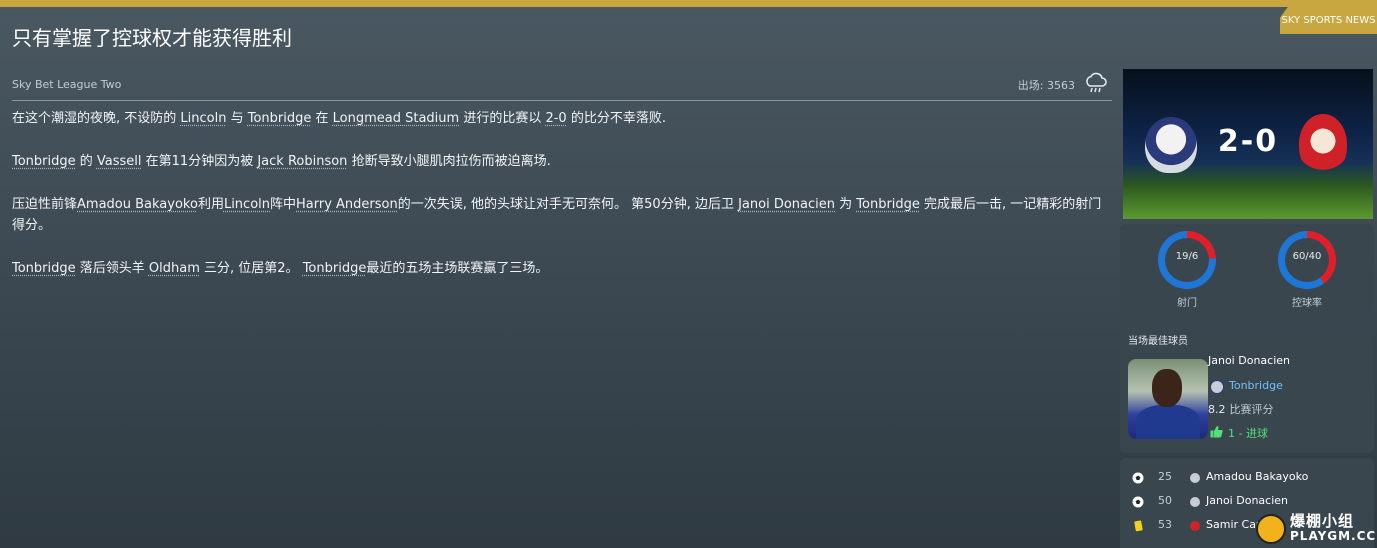 Image resolution: width=1377 pixels, height=548 pixels. What do you see at coordinates (786, 204) in the screenshot?
I see `player-link: Janoi Donacien` at bounding box center [786, 204].